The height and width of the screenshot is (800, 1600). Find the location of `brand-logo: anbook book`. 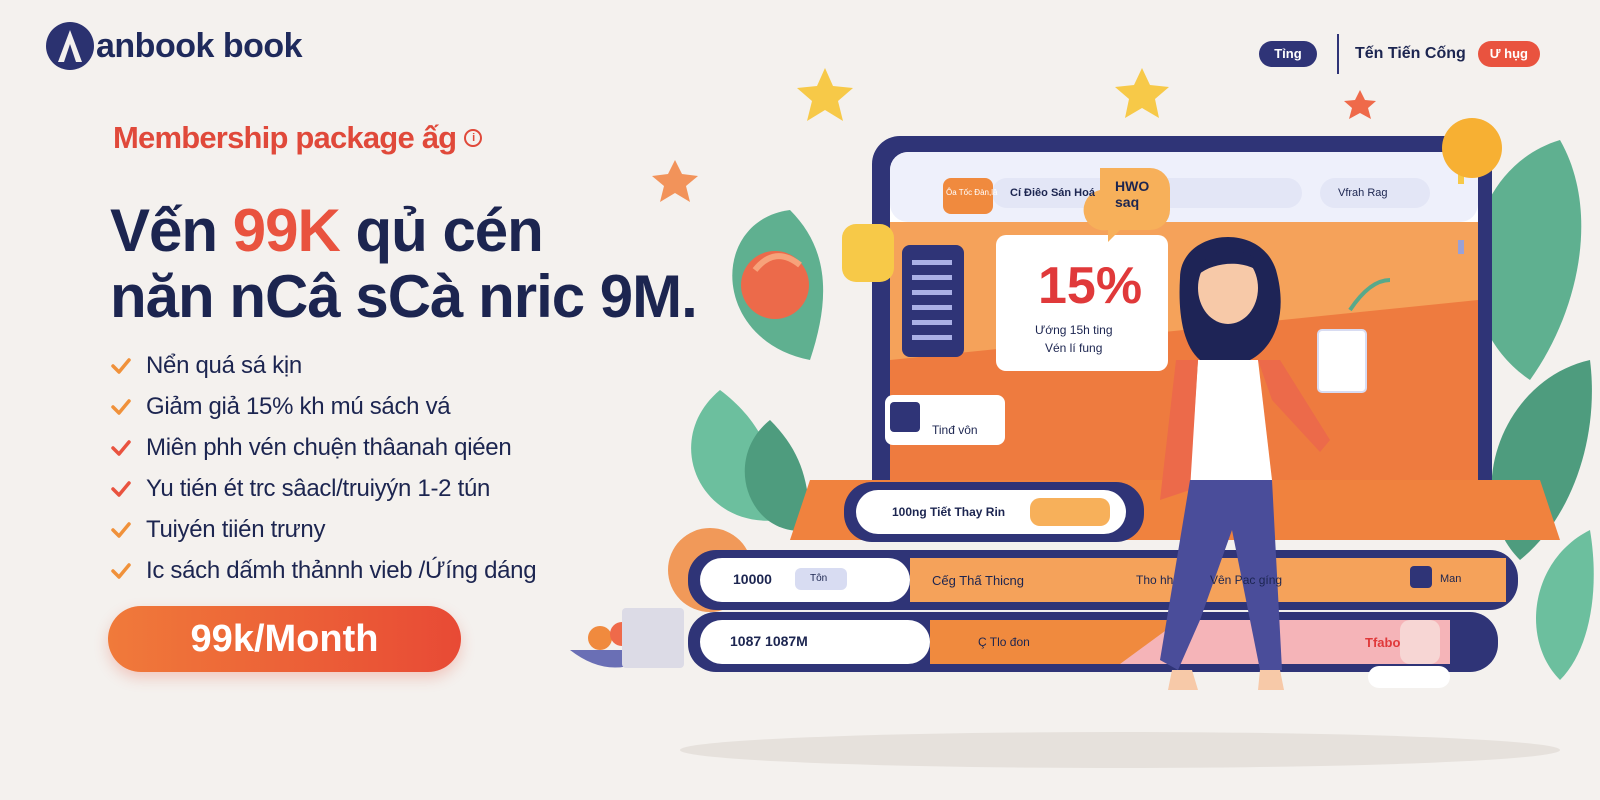

brand-logo: anbook book is located at coordinates (174, 46).